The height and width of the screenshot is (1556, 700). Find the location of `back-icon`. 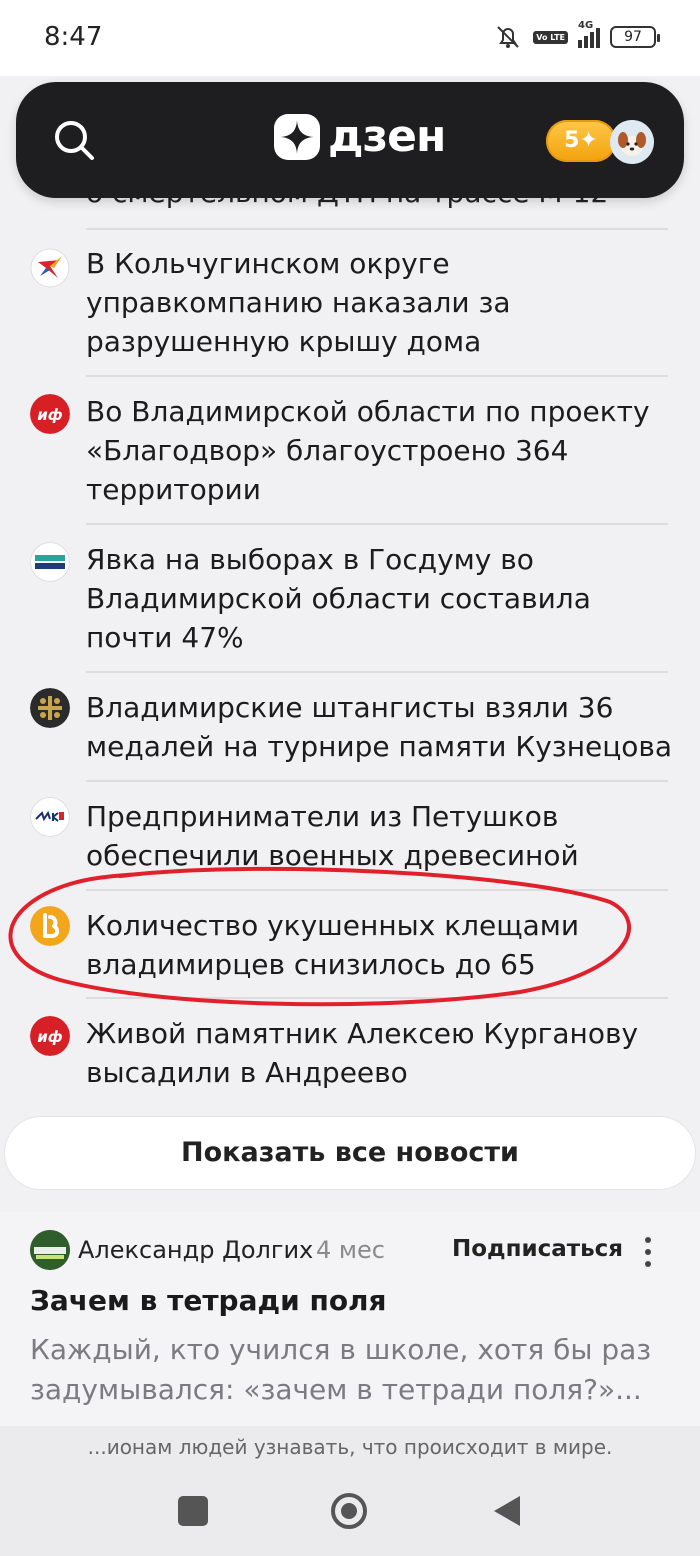

back-icon is located at coordinates (507, 1511).